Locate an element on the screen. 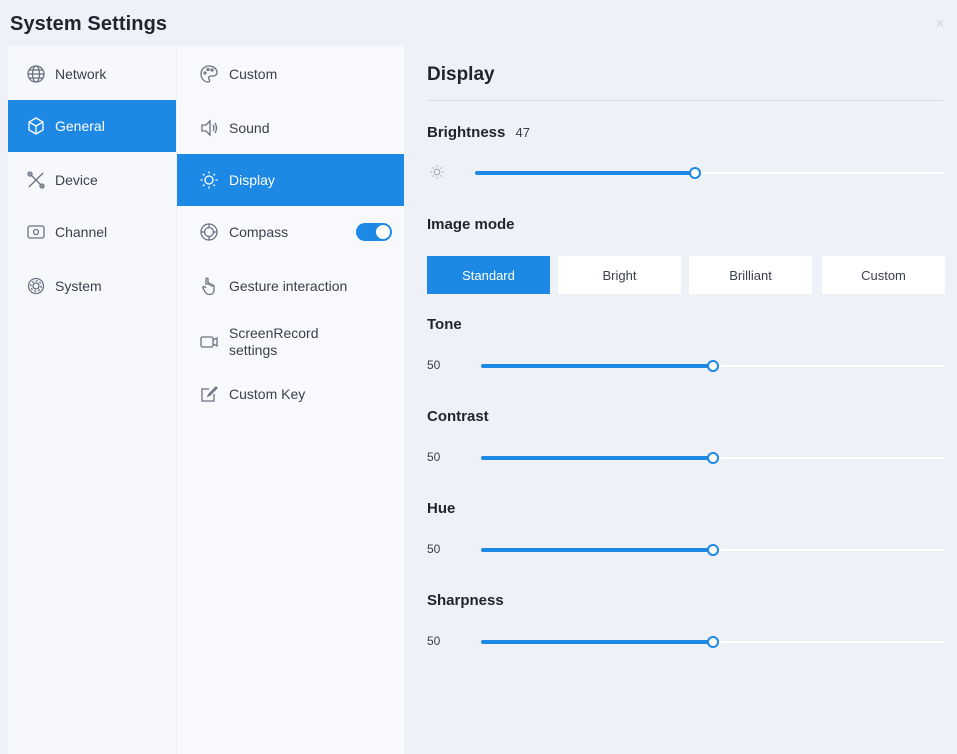 This screenshot has width=957, height=754. nav-label: Channel is located at coordinates (81, 232).